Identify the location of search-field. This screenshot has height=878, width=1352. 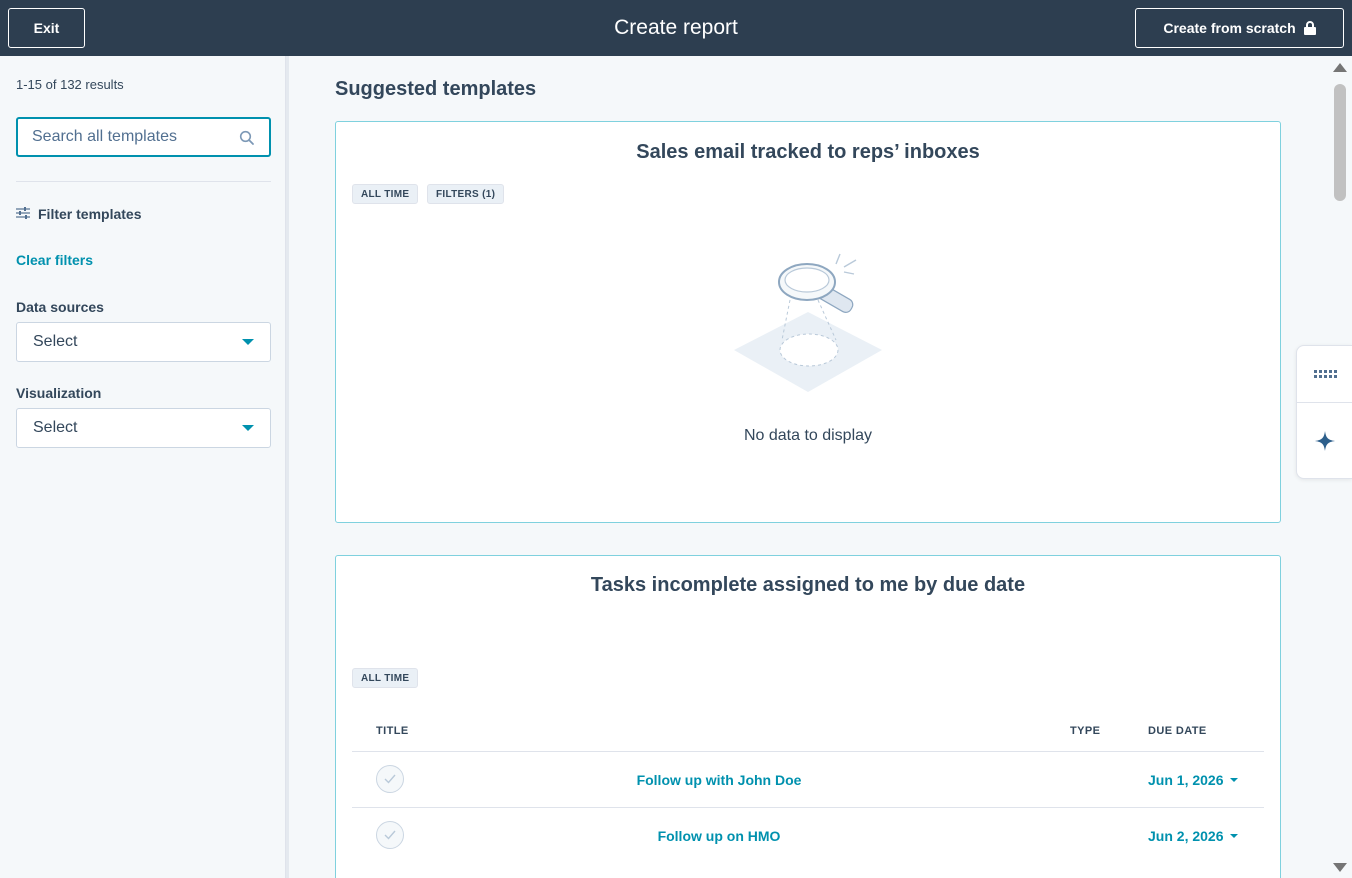
(143, 137).